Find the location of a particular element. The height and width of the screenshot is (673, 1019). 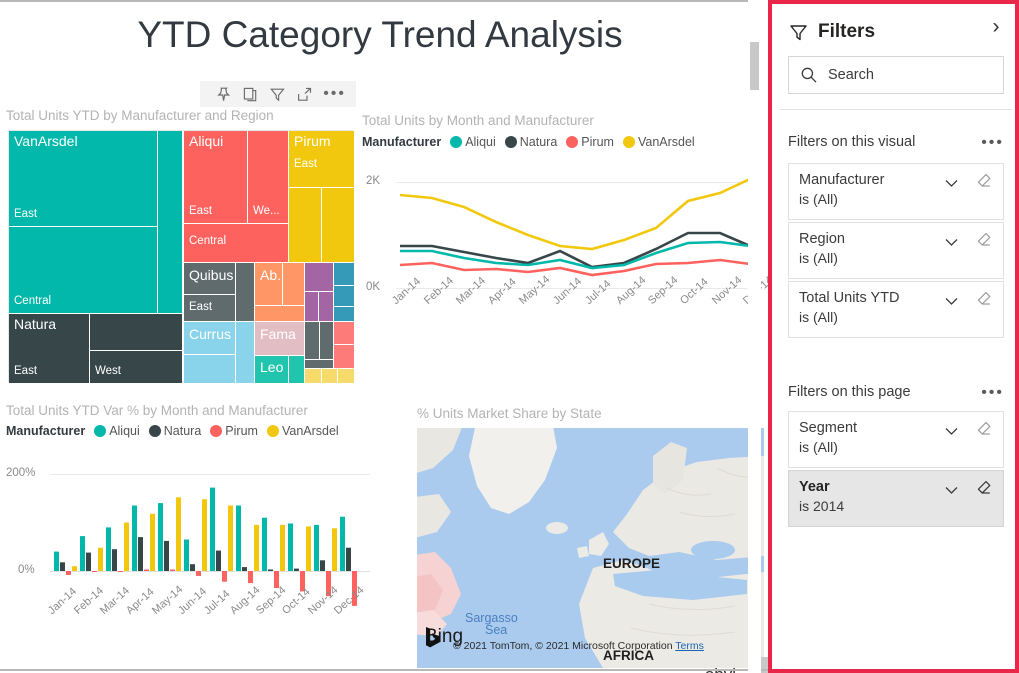

treemap-tile-quibus-east: East is located at coordinates (209, 308).